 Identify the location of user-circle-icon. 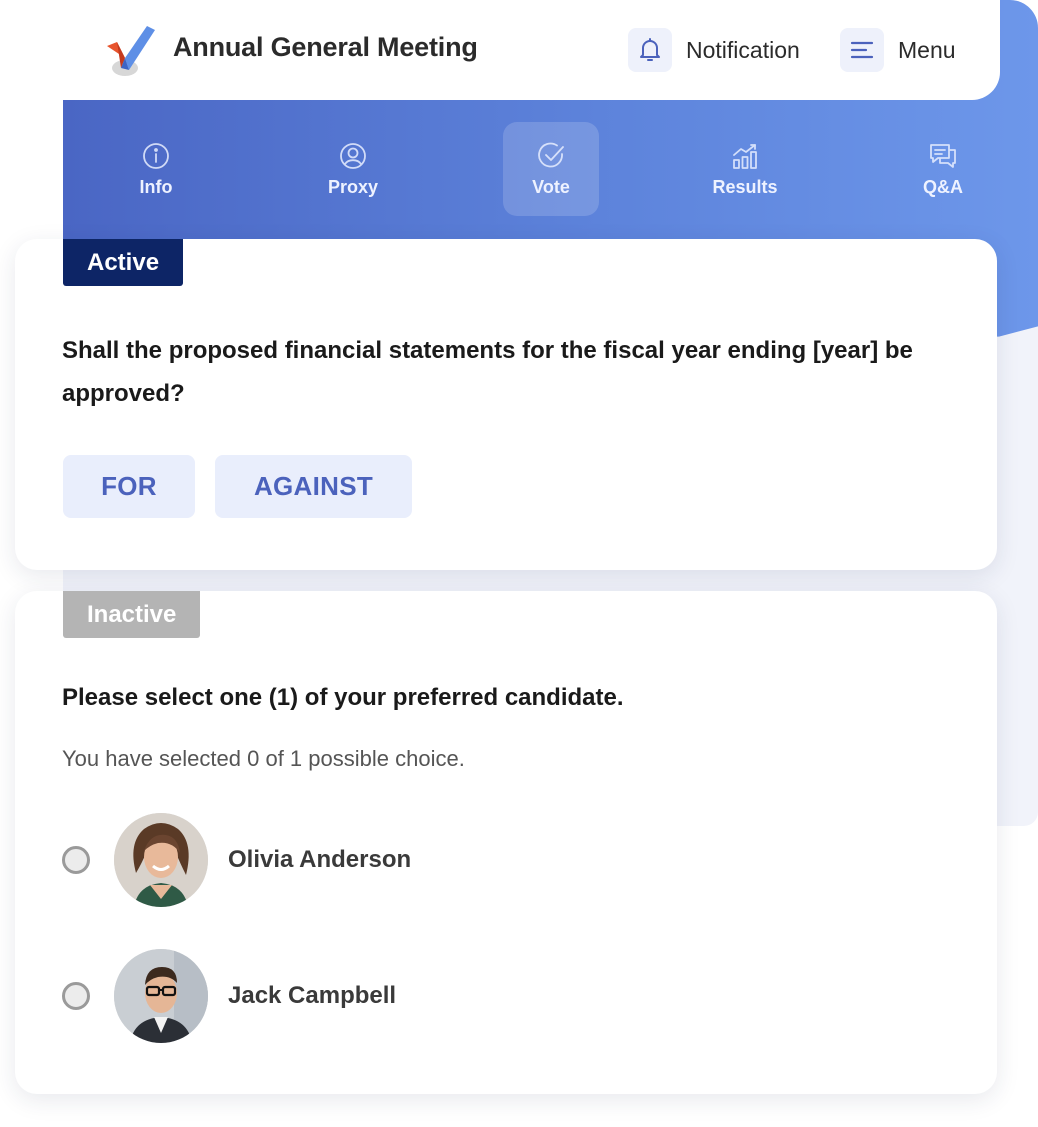
(353, 156).